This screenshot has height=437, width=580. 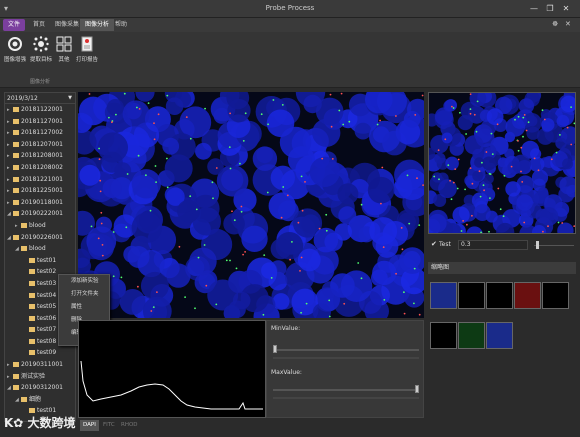 What do you see at coordinates (15, 49) in the screenshot?
I see `image-enhance-button: 图像增强` at bounding box center [15, 49].